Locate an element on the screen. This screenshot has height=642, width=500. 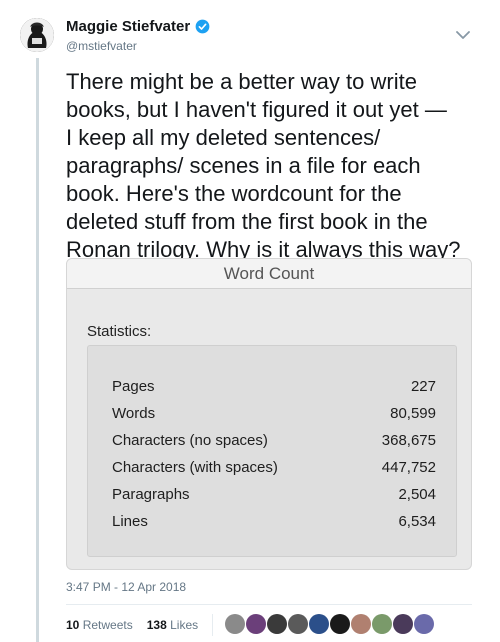
stat-row: Characters (no spaces) 368,675 is located at coordinates (274, 440).